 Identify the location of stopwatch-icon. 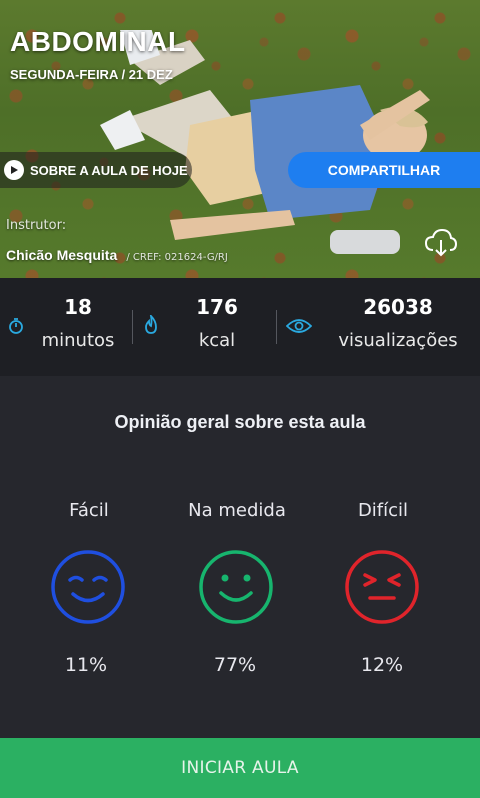
(16, 326).